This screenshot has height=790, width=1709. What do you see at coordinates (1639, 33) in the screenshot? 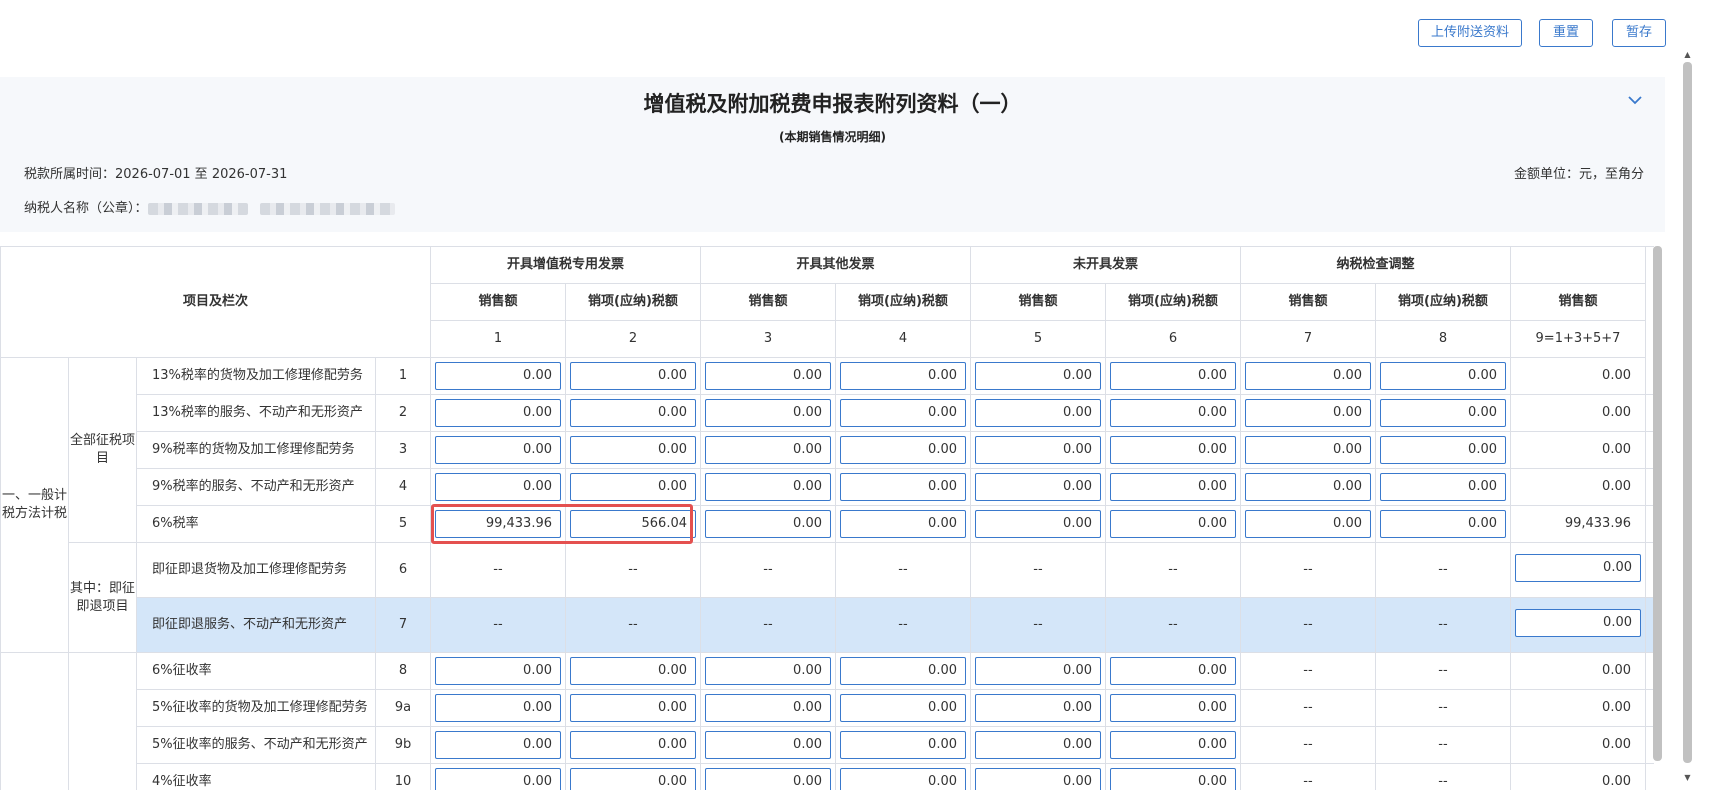
I see `save-draft-button: 暂存` at bounding box center [1639, 33].